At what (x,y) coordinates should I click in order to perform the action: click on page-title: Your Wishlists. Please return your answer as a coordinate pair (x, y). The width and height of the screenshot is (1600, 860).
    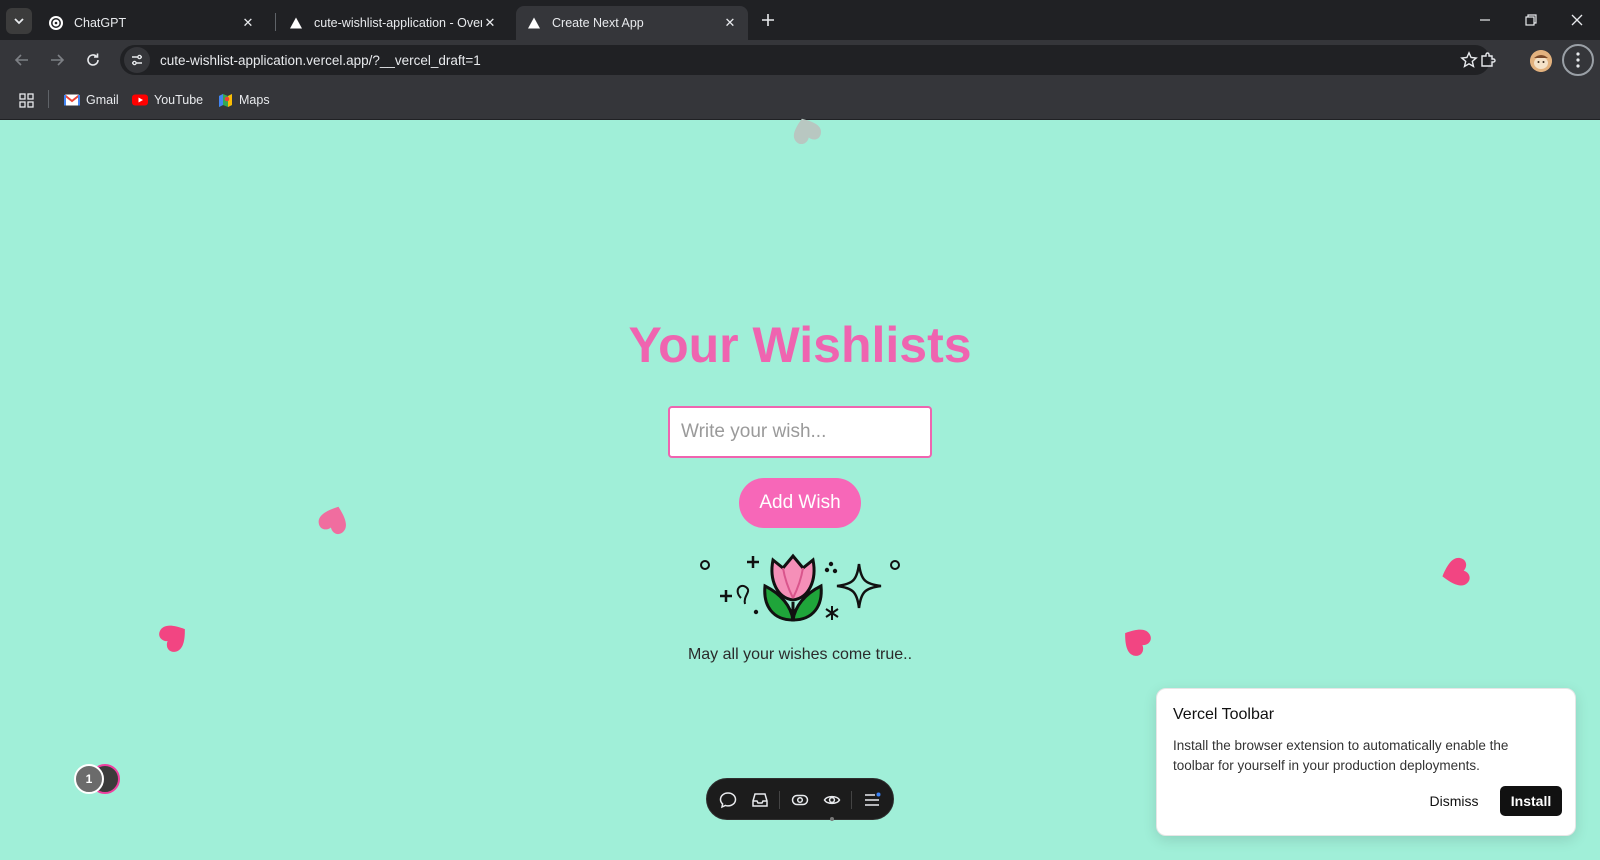
    Looking at the image, I should click on (800, 345).